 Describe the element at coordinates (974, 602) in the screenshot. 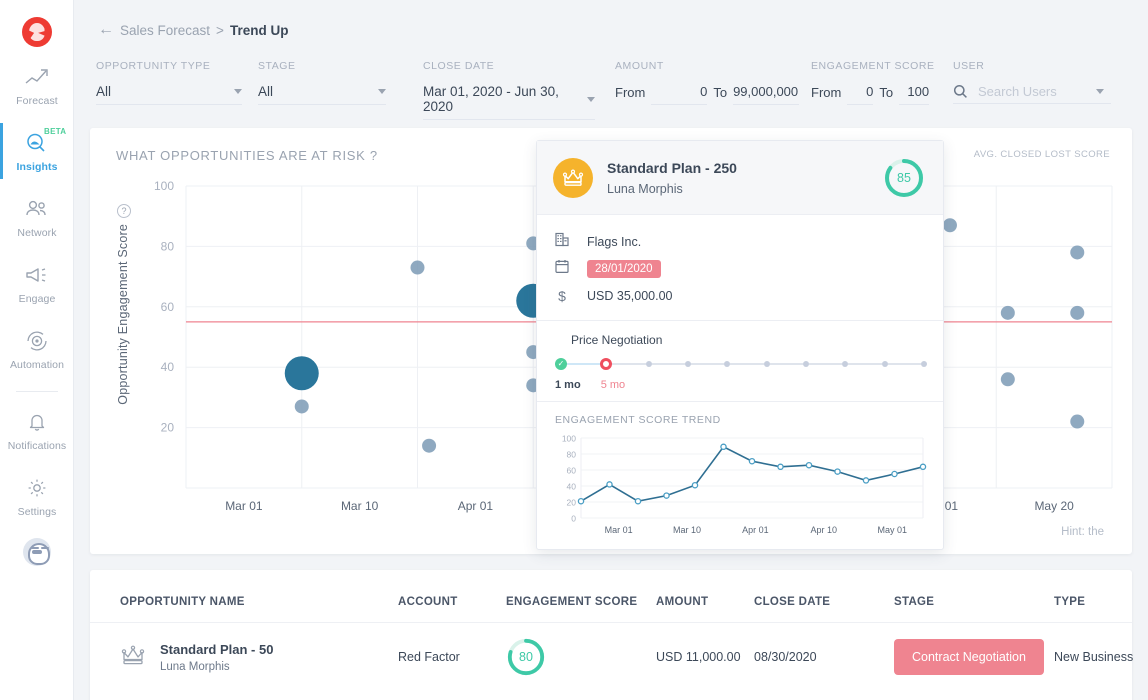

I see `column-header-stage: STAGE` at that location.